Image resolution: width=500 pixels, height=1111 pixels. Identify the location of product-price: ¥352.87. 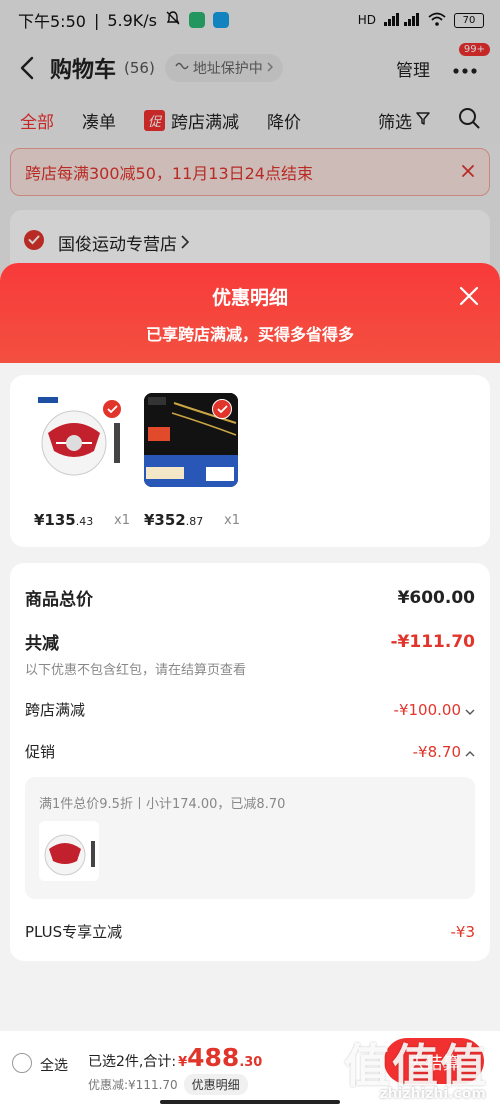
(173, 520).